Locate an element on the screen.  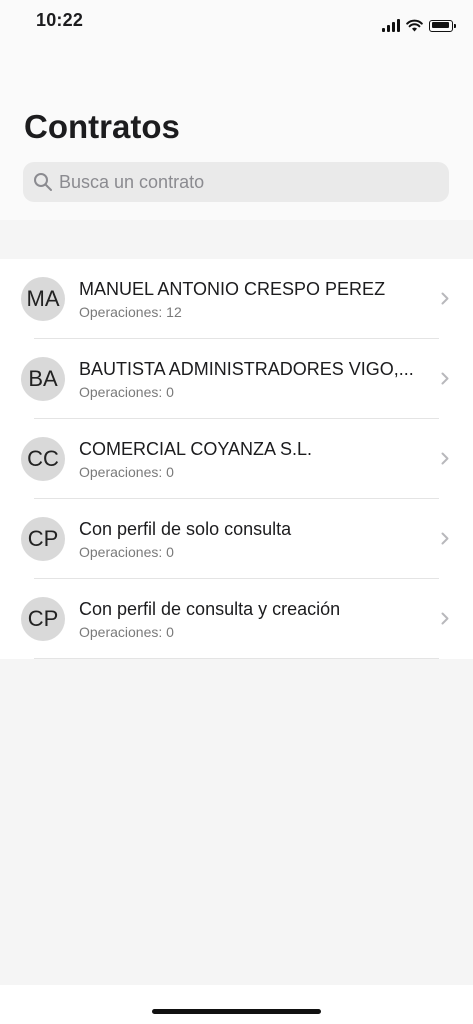
battery-icon is located at coordinates (442, 25).